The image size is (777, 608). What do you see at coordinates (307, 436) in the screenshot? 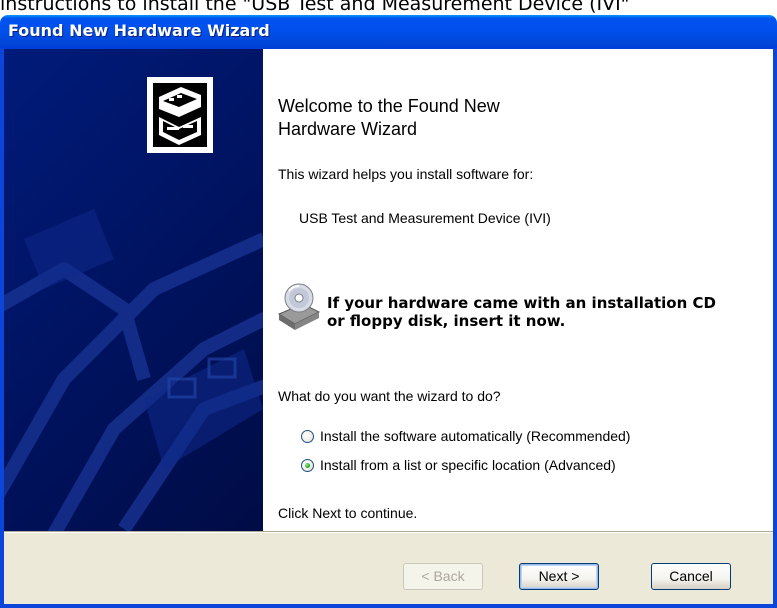
I see `radio-install-automatically` at bounding box center [307, 436].